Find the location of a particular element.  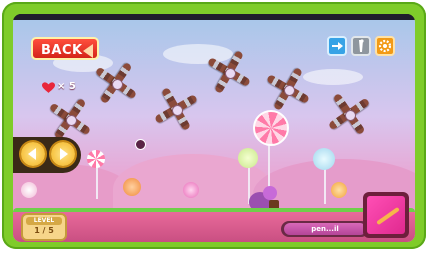

left-arrow-icon is located at coordinates (32, 154).